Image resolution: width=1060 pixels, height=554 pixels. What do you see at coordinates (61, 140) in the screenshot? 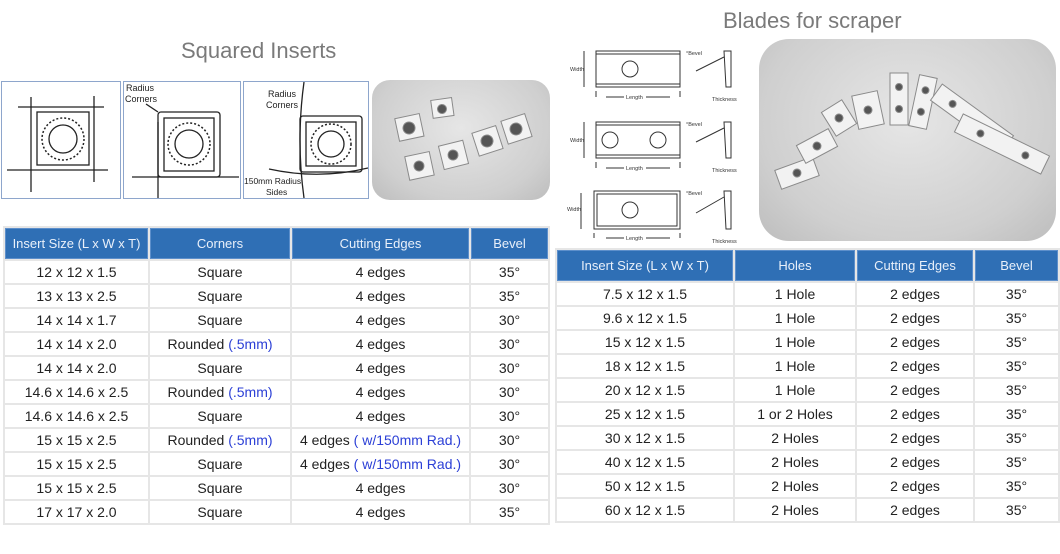
I see `diagram-square-corners` at bounding box center [61, 140].